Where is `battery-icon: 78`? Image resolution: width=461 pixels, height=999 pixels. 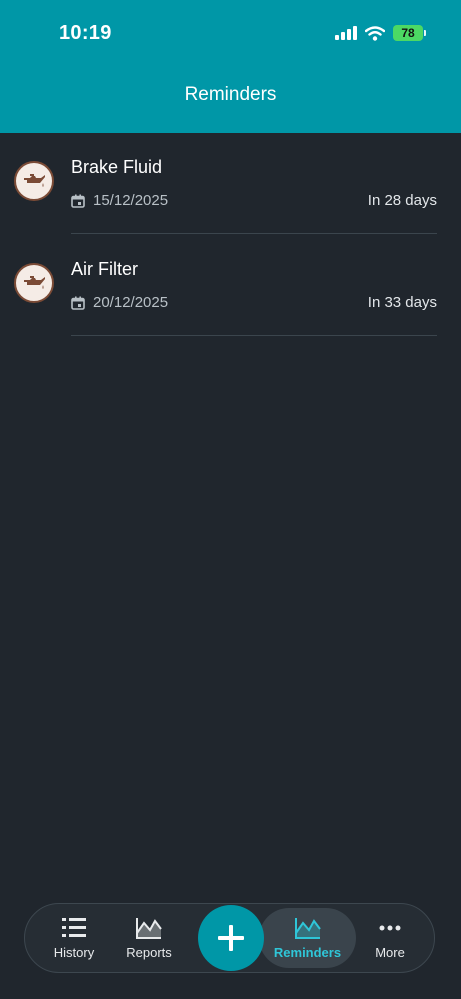 battery-icon: 78 is located at coordinates (409, 33).